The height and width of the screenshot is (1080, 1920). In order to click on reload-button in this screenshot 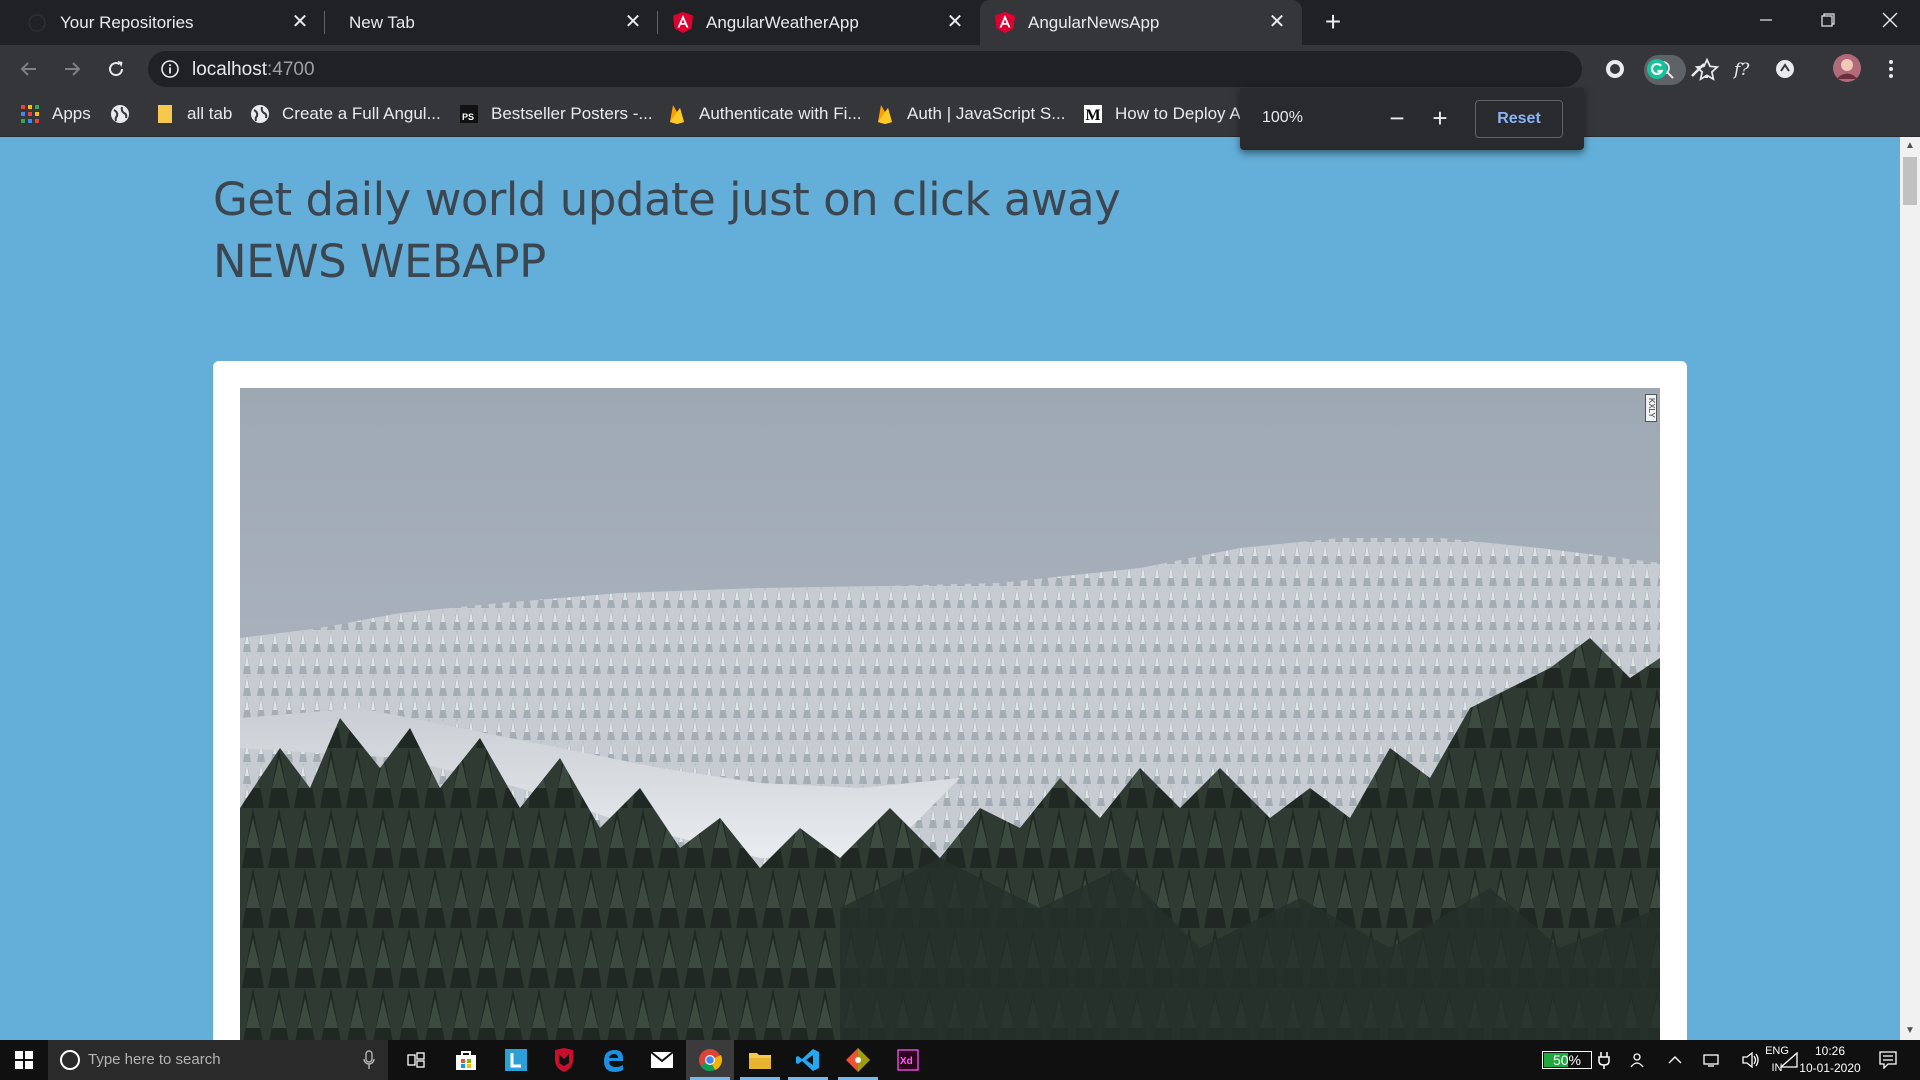, I will do `click(116, 69)`.